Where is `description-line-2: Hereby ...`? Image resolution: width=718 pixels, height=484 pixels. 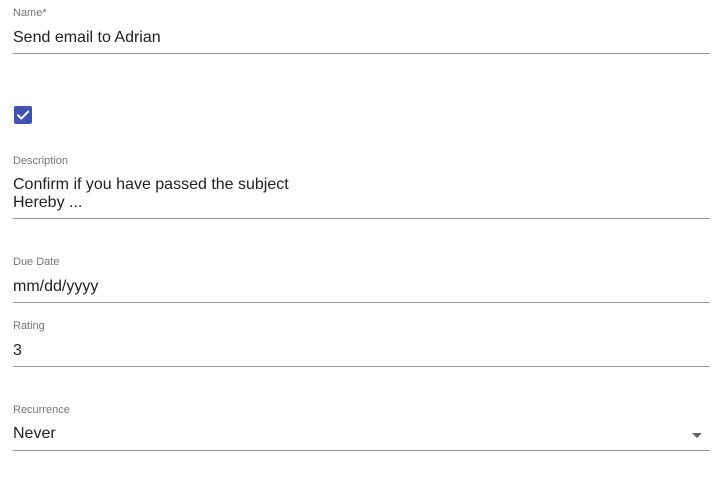 description-line-2: Hereby ... is located at coordinates (48, 202).